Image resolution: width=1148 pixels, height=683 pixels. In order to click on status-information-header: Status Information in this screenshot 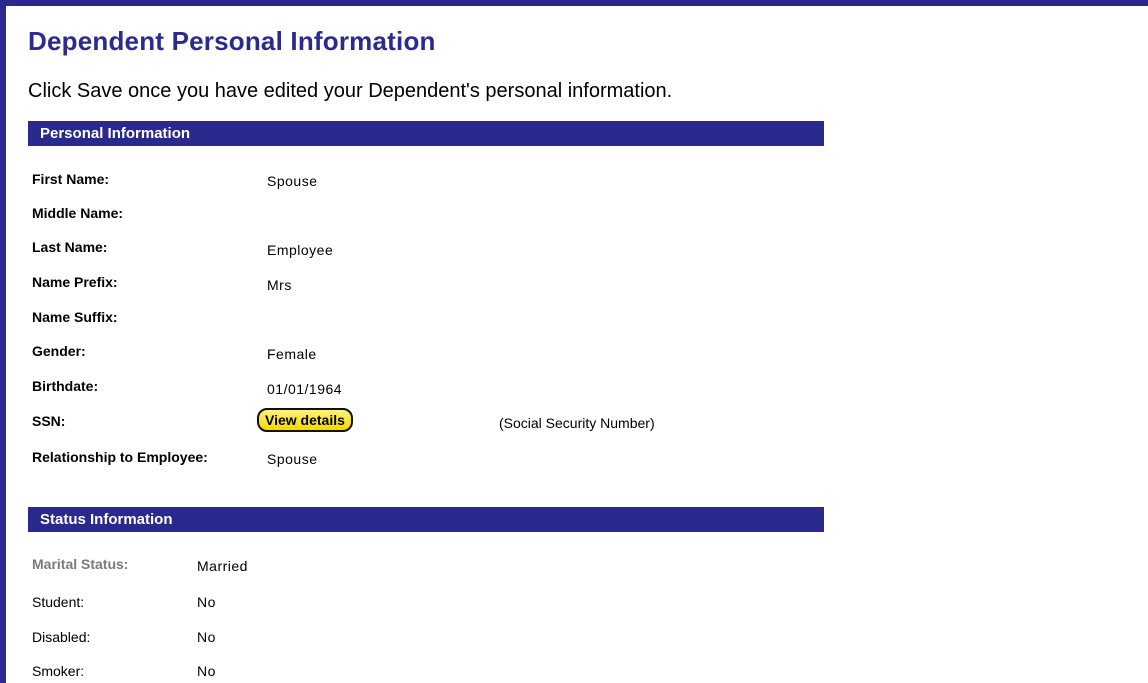, I will do `click(426, 519)`.